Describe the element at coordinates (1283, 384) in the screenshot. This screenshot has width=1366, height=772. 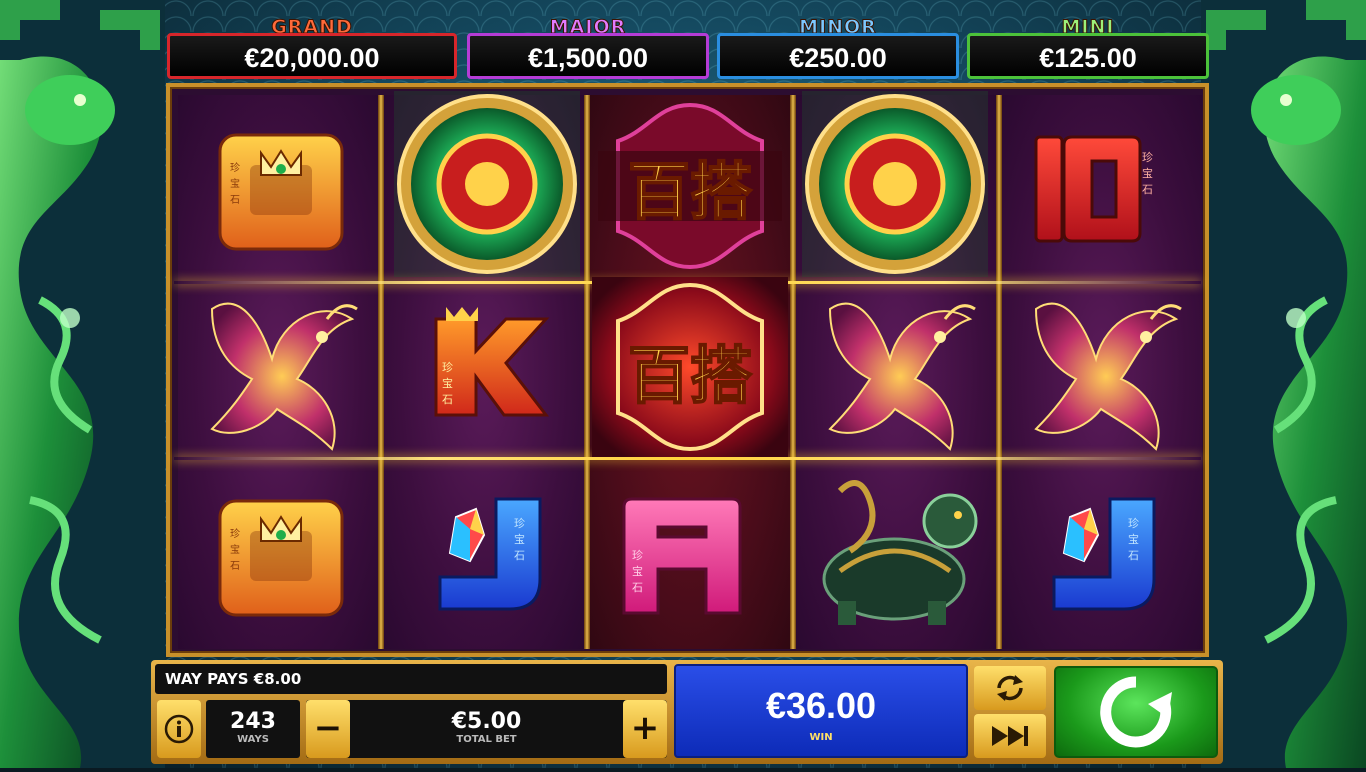
I see `right-dragon-decoration` at that location.